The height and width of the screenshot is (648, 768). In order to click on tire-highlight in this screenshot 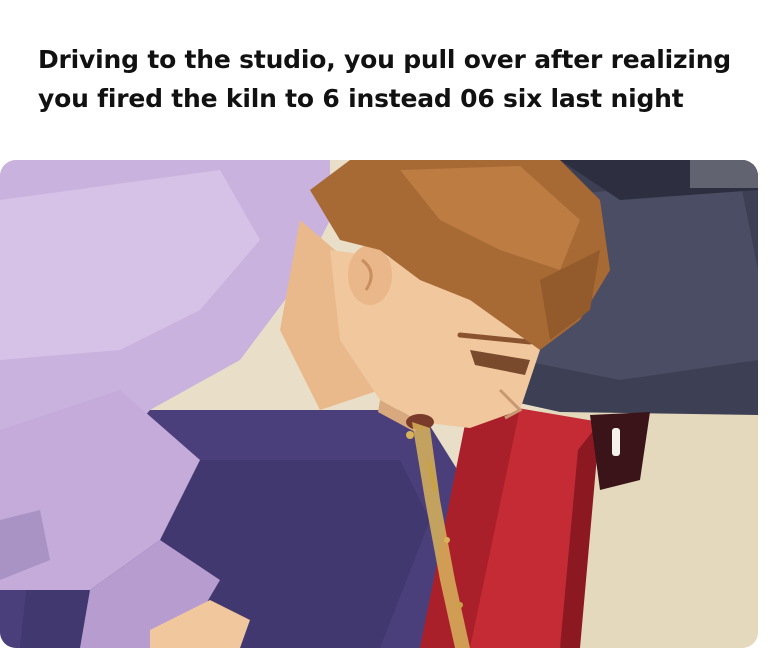, I will do `click(724, 174)`.